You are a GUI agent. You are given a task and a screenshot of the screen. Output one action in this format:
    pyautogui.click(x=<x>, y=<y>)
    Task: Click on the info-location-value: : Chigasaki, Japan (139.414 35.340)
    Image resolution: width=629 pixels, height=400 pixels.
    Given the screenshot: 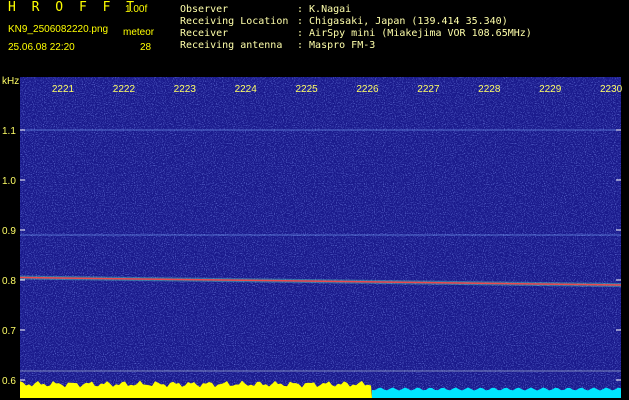 What is the action you would take?
    pyautogui.click(x=402, y=21)
    